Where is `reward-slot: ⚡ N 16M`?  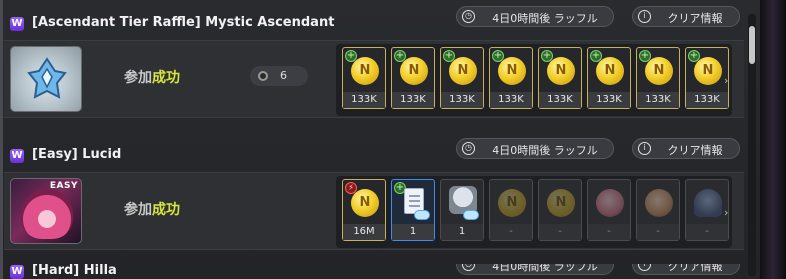 reward-slot: ⚡ N 16M is located at coordinates (364, 210).